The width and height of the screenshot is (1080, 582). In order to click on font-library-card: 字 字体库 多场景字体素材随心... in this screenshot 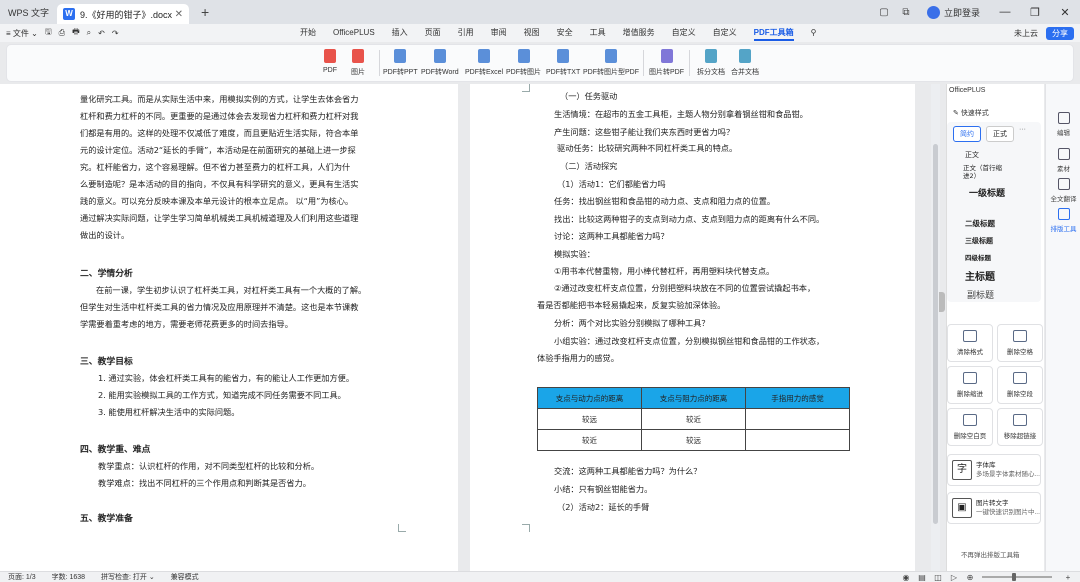, I will do `click(994, 470)`.